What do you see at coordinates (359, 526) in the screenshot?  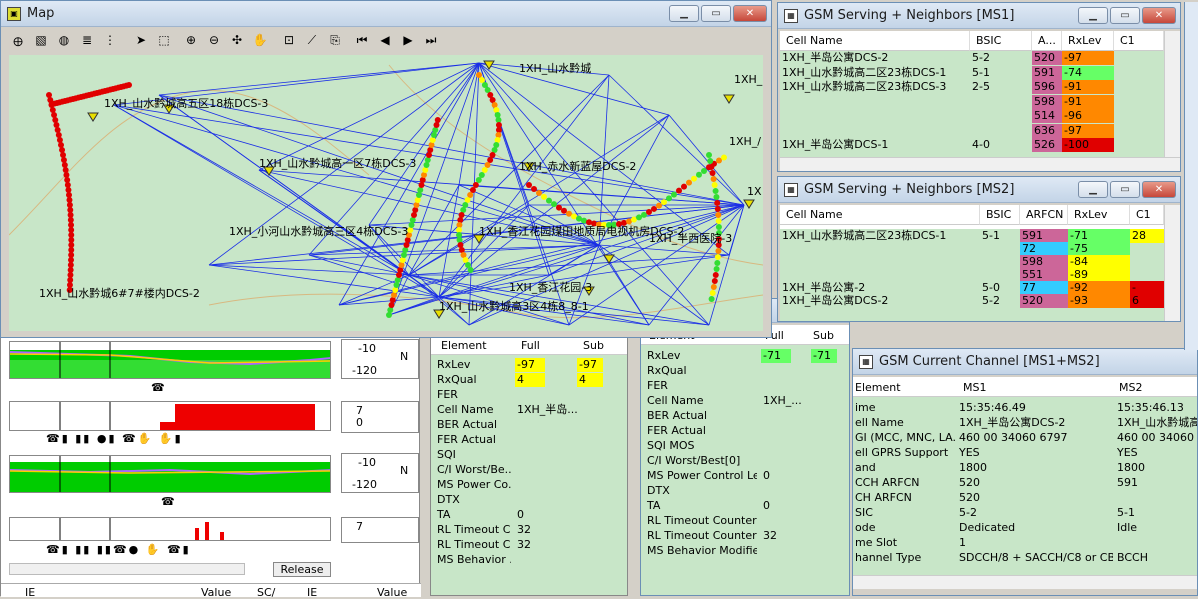 I see `axis-tick-top: 7` at bounding box center [359, 526].